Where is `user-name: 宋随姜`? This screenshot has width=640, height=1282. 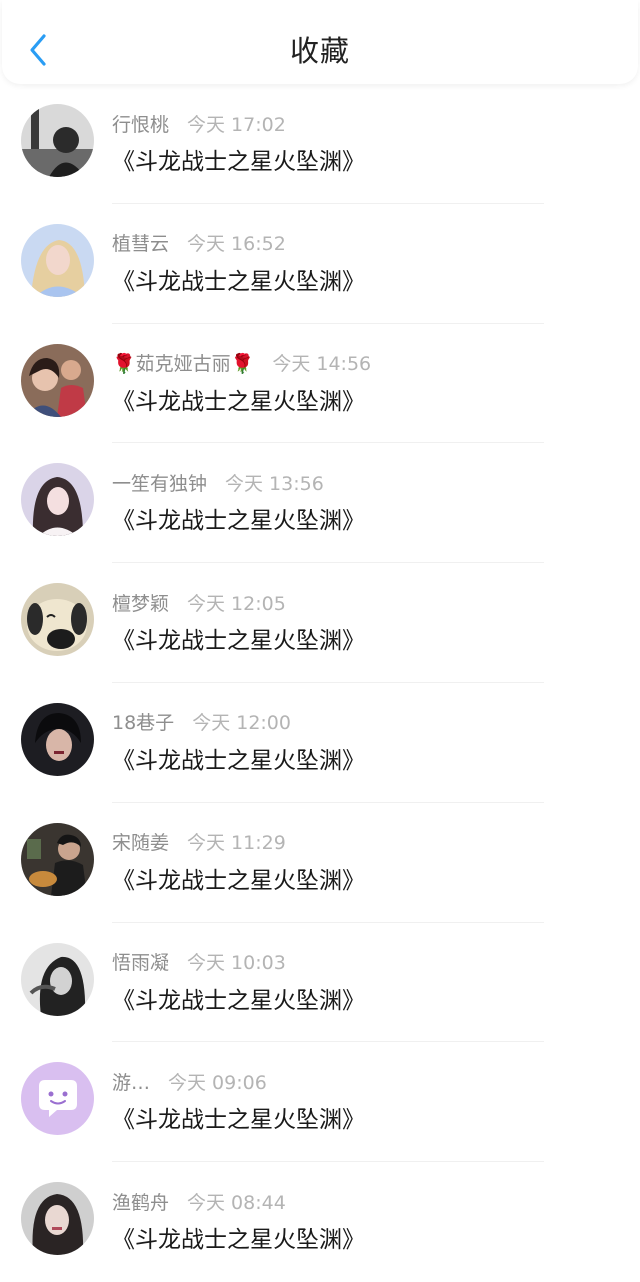 user-name: 宋随姜 is located at coordinates (141, 843).